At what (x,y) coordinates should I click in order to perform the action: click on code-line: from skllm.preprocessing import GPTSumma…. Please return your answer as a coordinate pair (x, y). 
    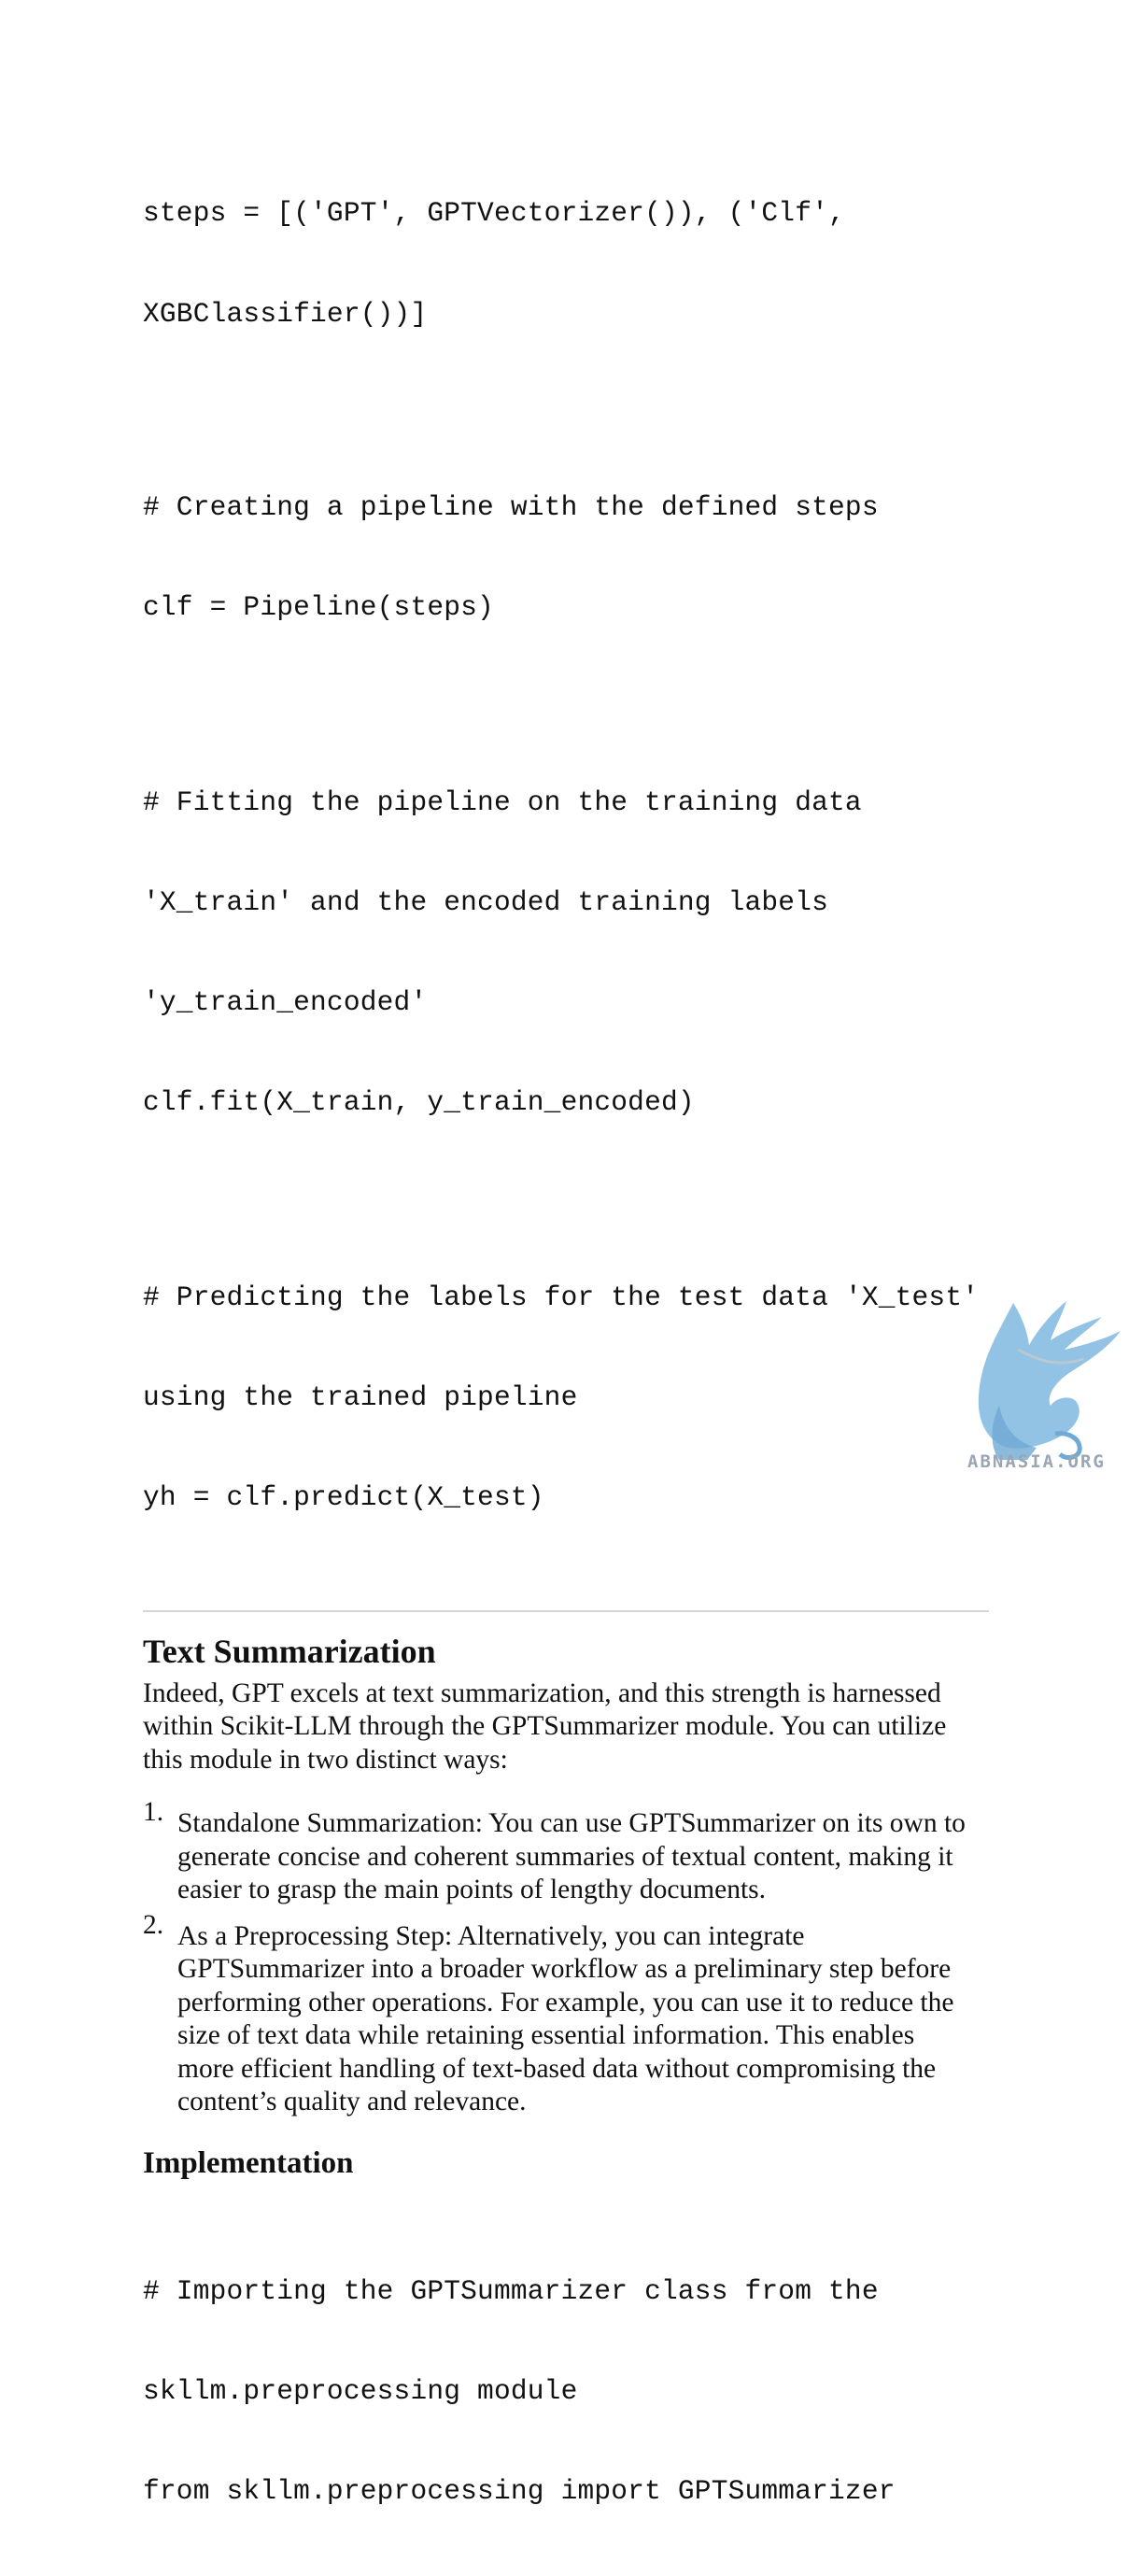
    Looking at the image, I should click on (519, 2491).